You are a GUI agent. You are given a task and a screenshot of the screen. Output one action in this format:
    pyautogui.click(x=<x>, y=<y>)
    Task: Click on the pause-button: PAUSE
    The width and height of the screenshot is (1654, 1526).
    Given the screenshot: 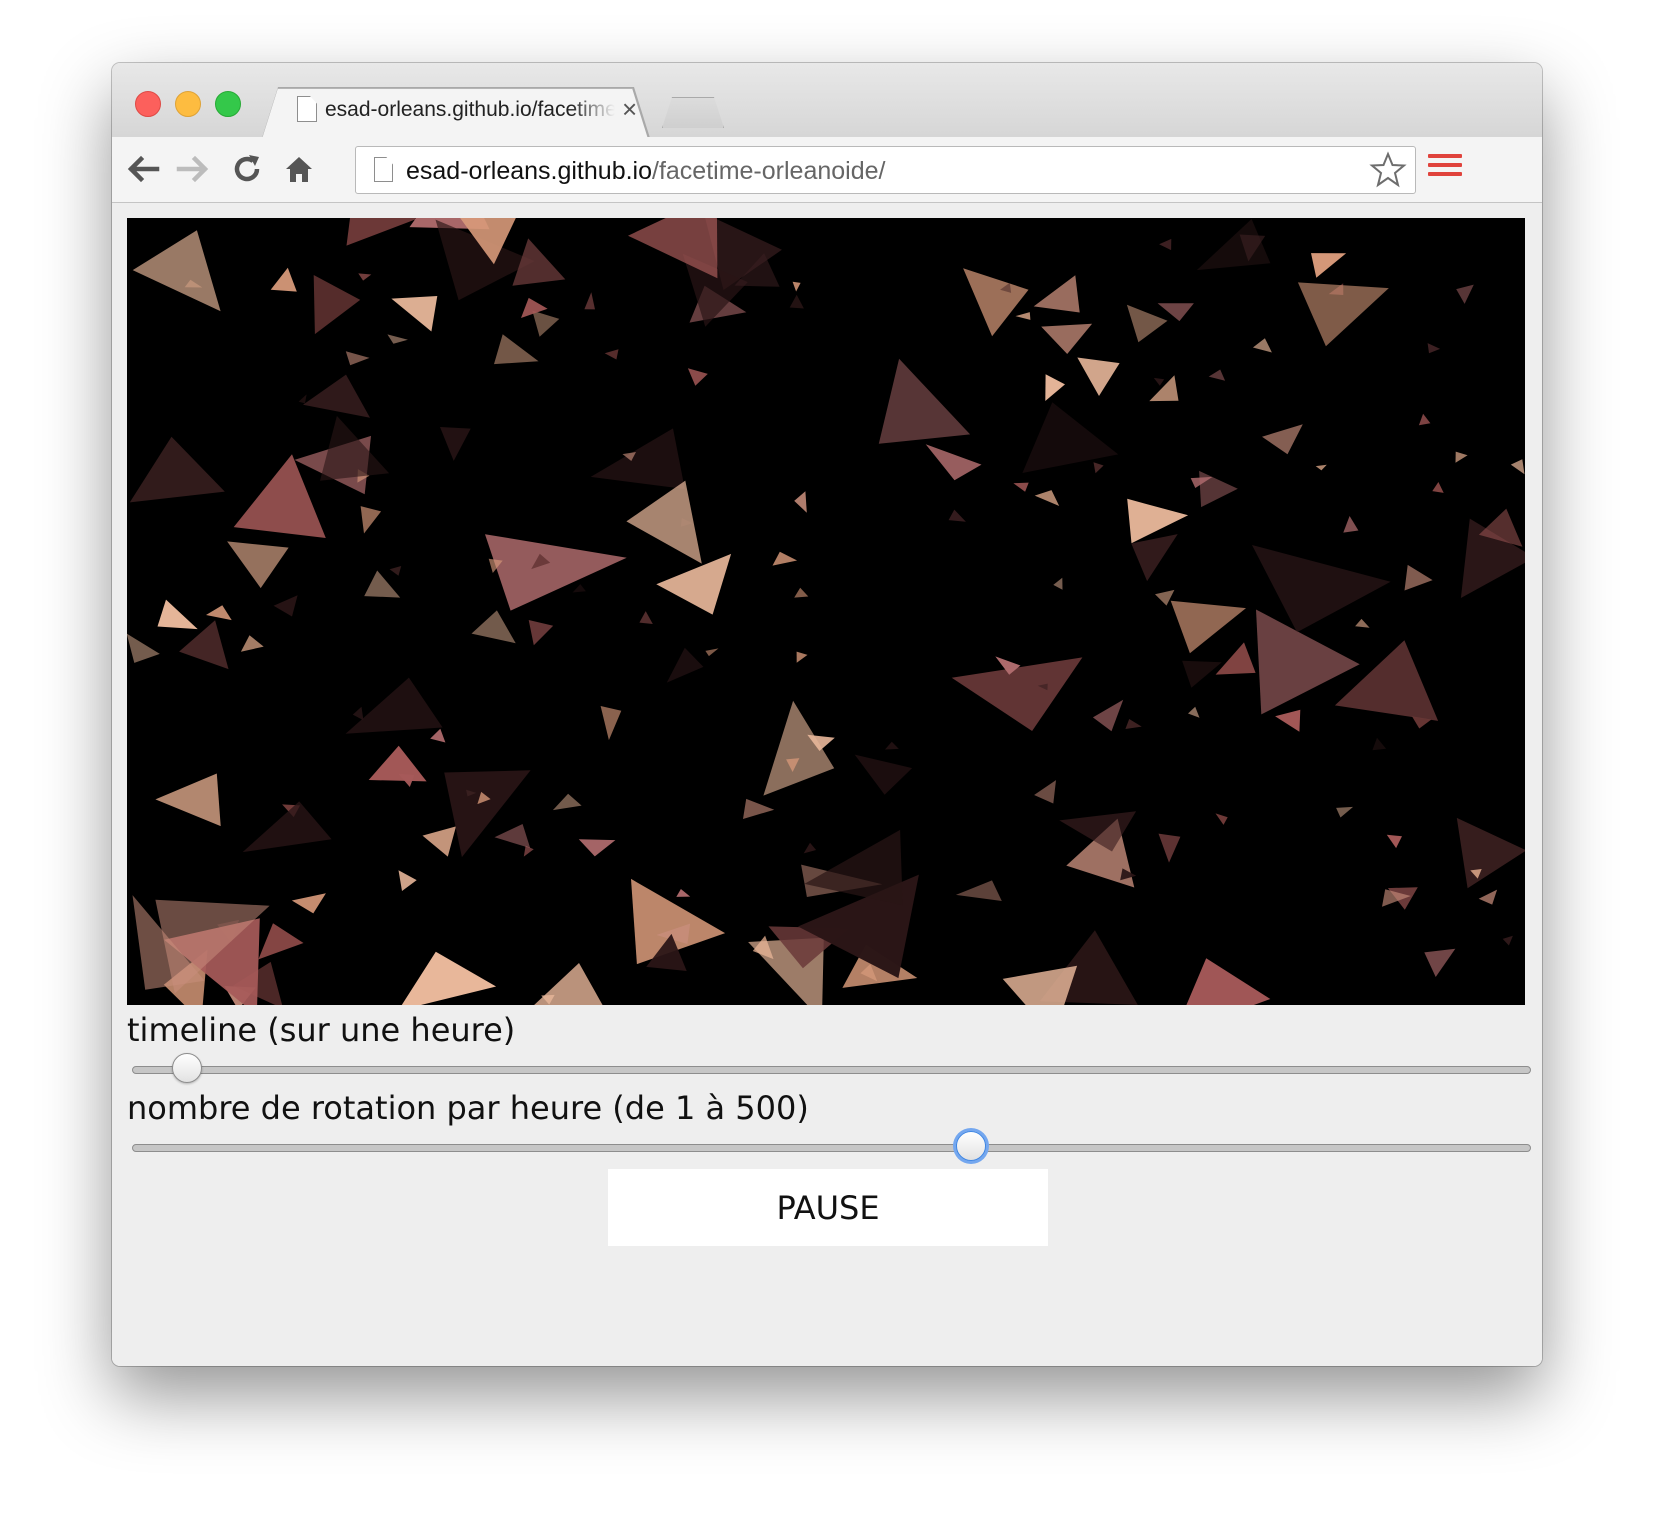 What is the action you would take?
    pyautogui.click(x=828, y=1207)
    